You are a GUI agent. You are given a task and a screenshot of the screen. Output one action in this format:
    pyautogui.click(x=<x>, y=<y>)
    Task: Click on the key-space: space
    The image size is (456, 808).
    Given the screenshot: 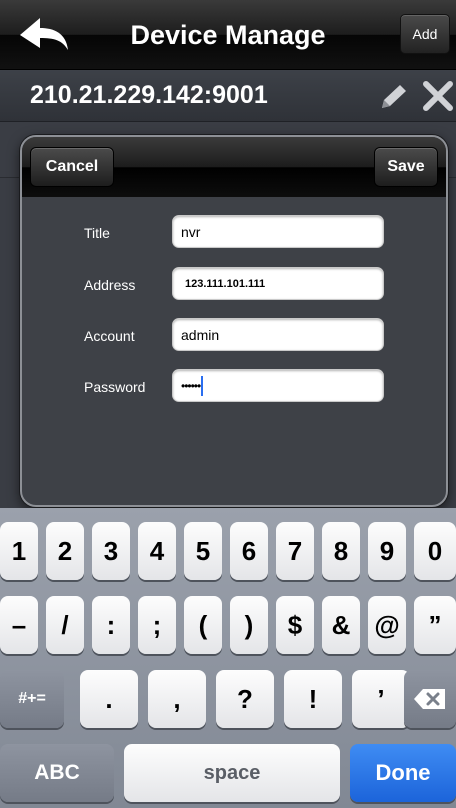 What is the action you would take?
    pyautogui.click(x=232, y=773)
    